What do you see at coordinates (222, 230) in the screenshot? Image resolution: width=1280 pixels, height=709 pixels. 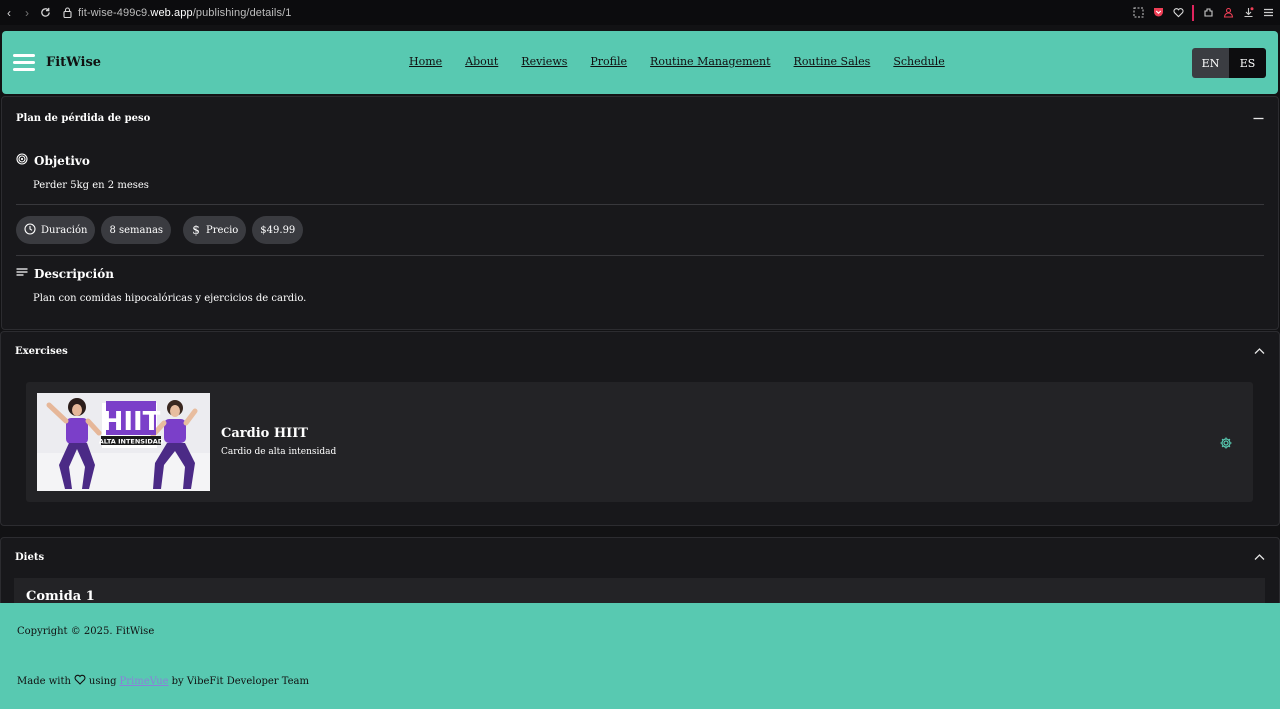 I see `price-label: Precio` at bounding box center [222, 230].